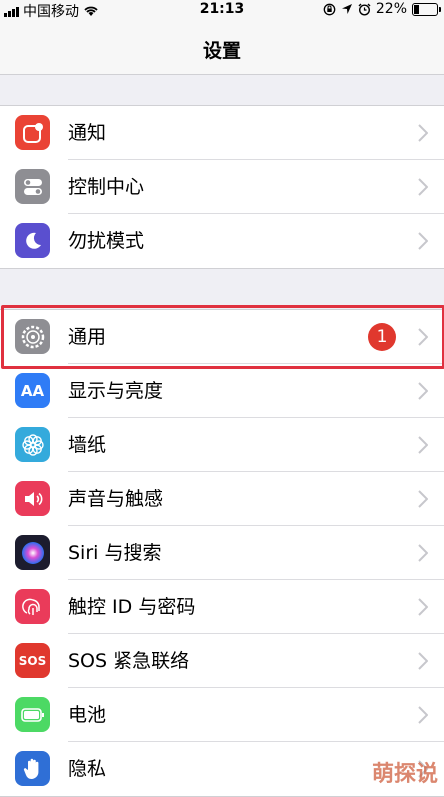  I want to click on settings-row-do-not-disturb: 勿扰模式, so click(222, 241).